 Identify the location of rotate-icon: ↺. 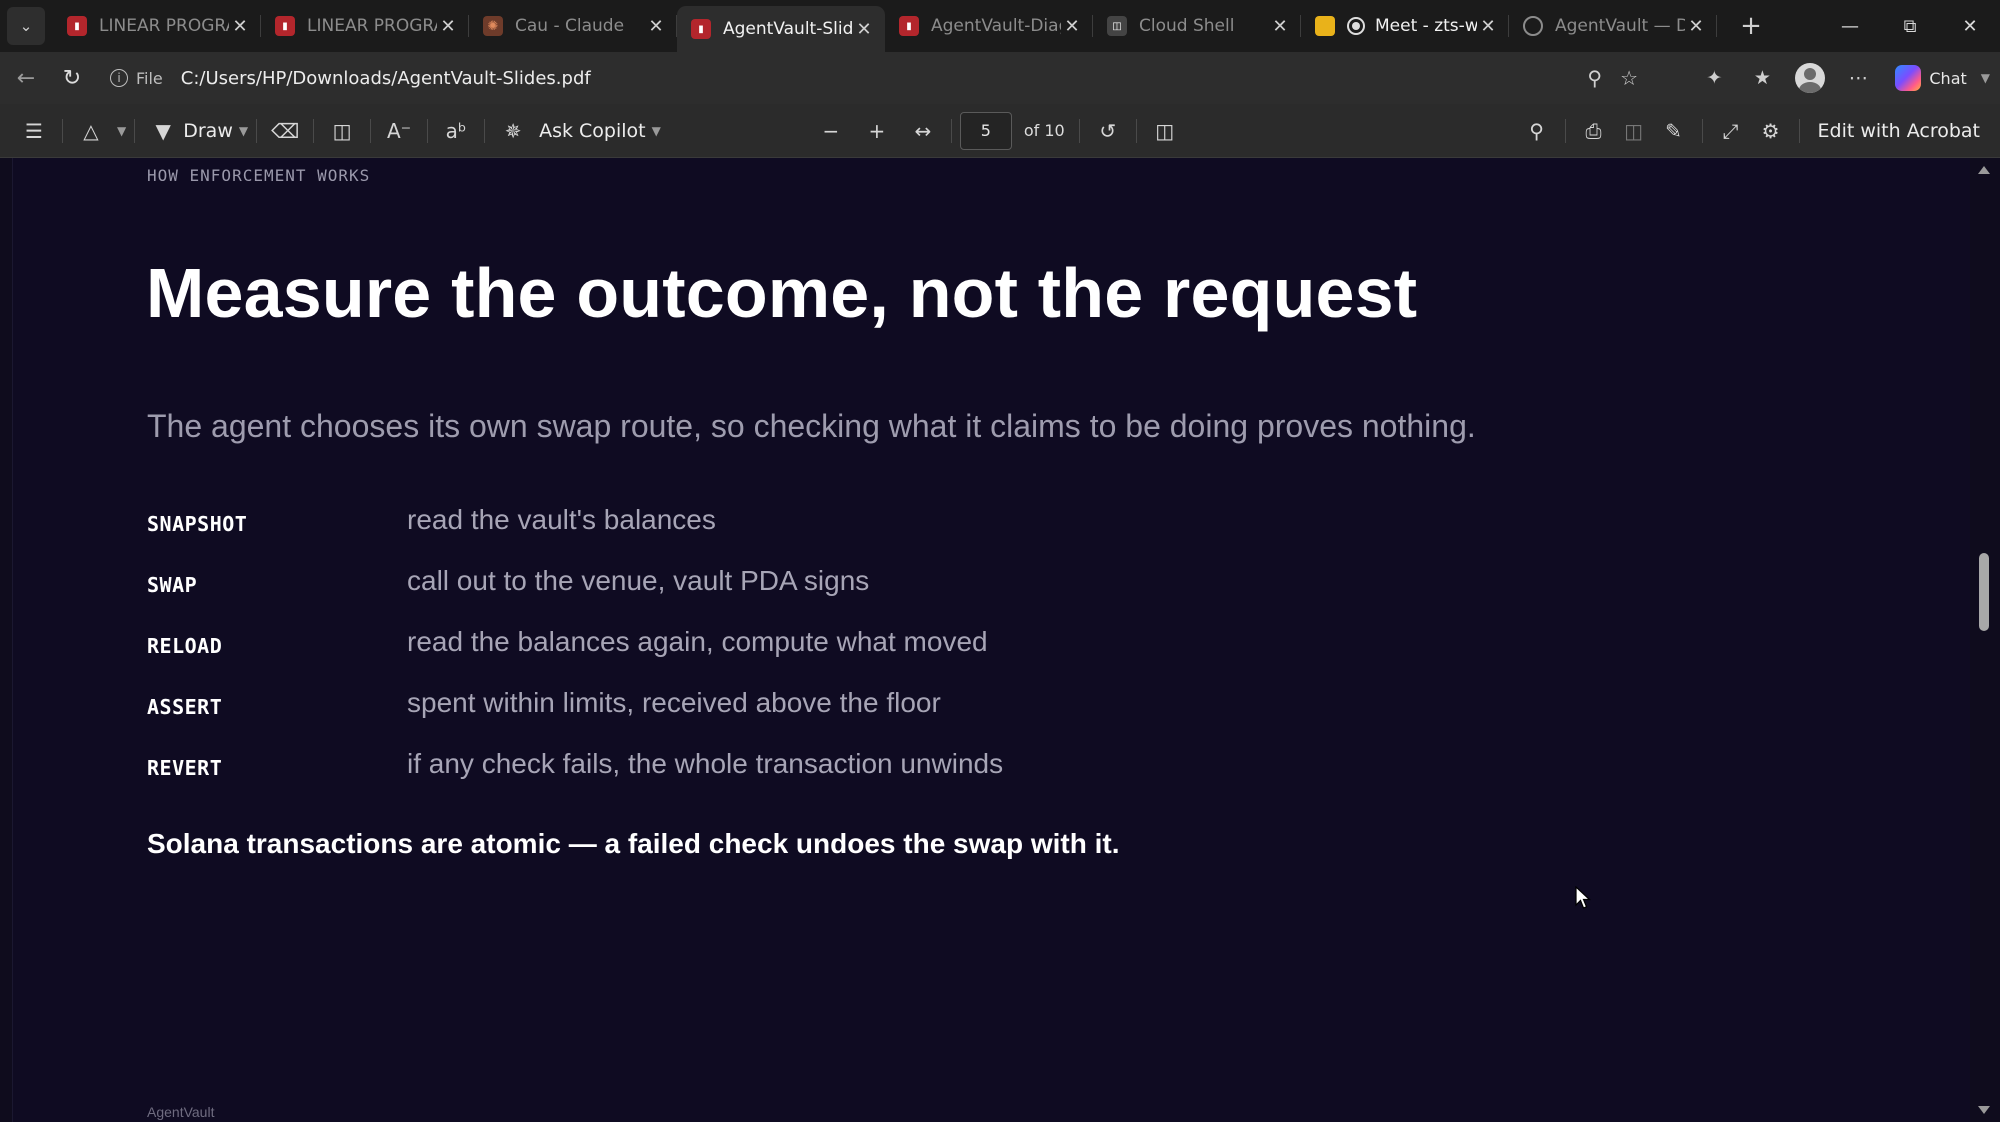
(1108, 131).